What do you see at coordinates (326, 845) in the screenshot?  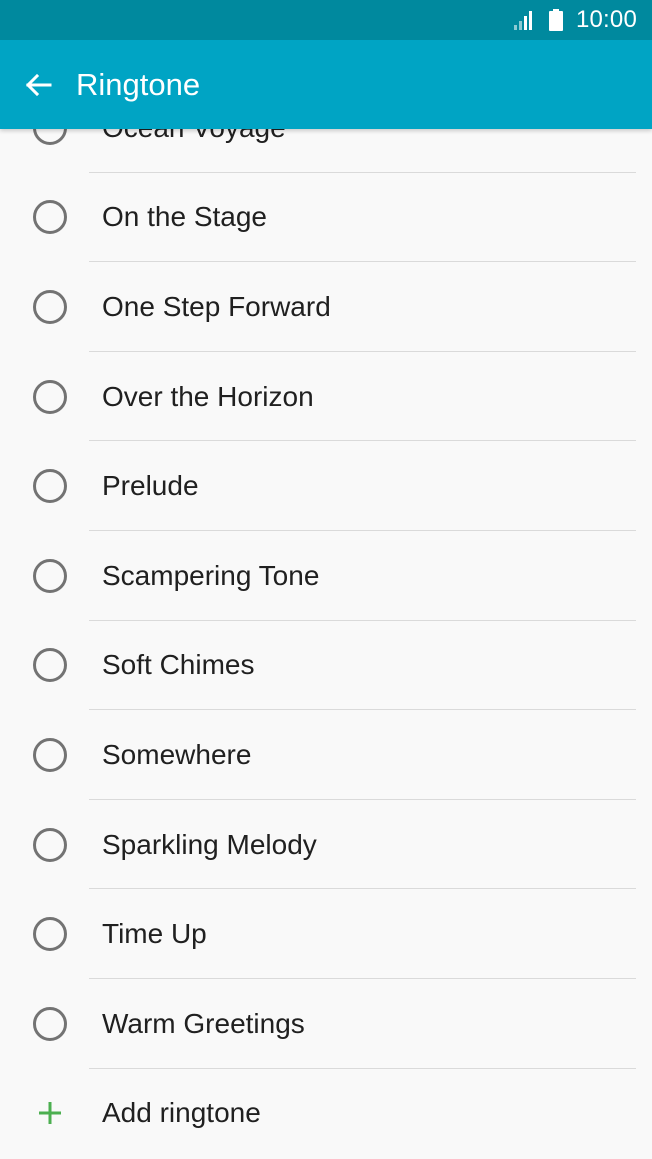 I see `ringtone-item: Sparkling Melody` at bounding box center [326, 845].